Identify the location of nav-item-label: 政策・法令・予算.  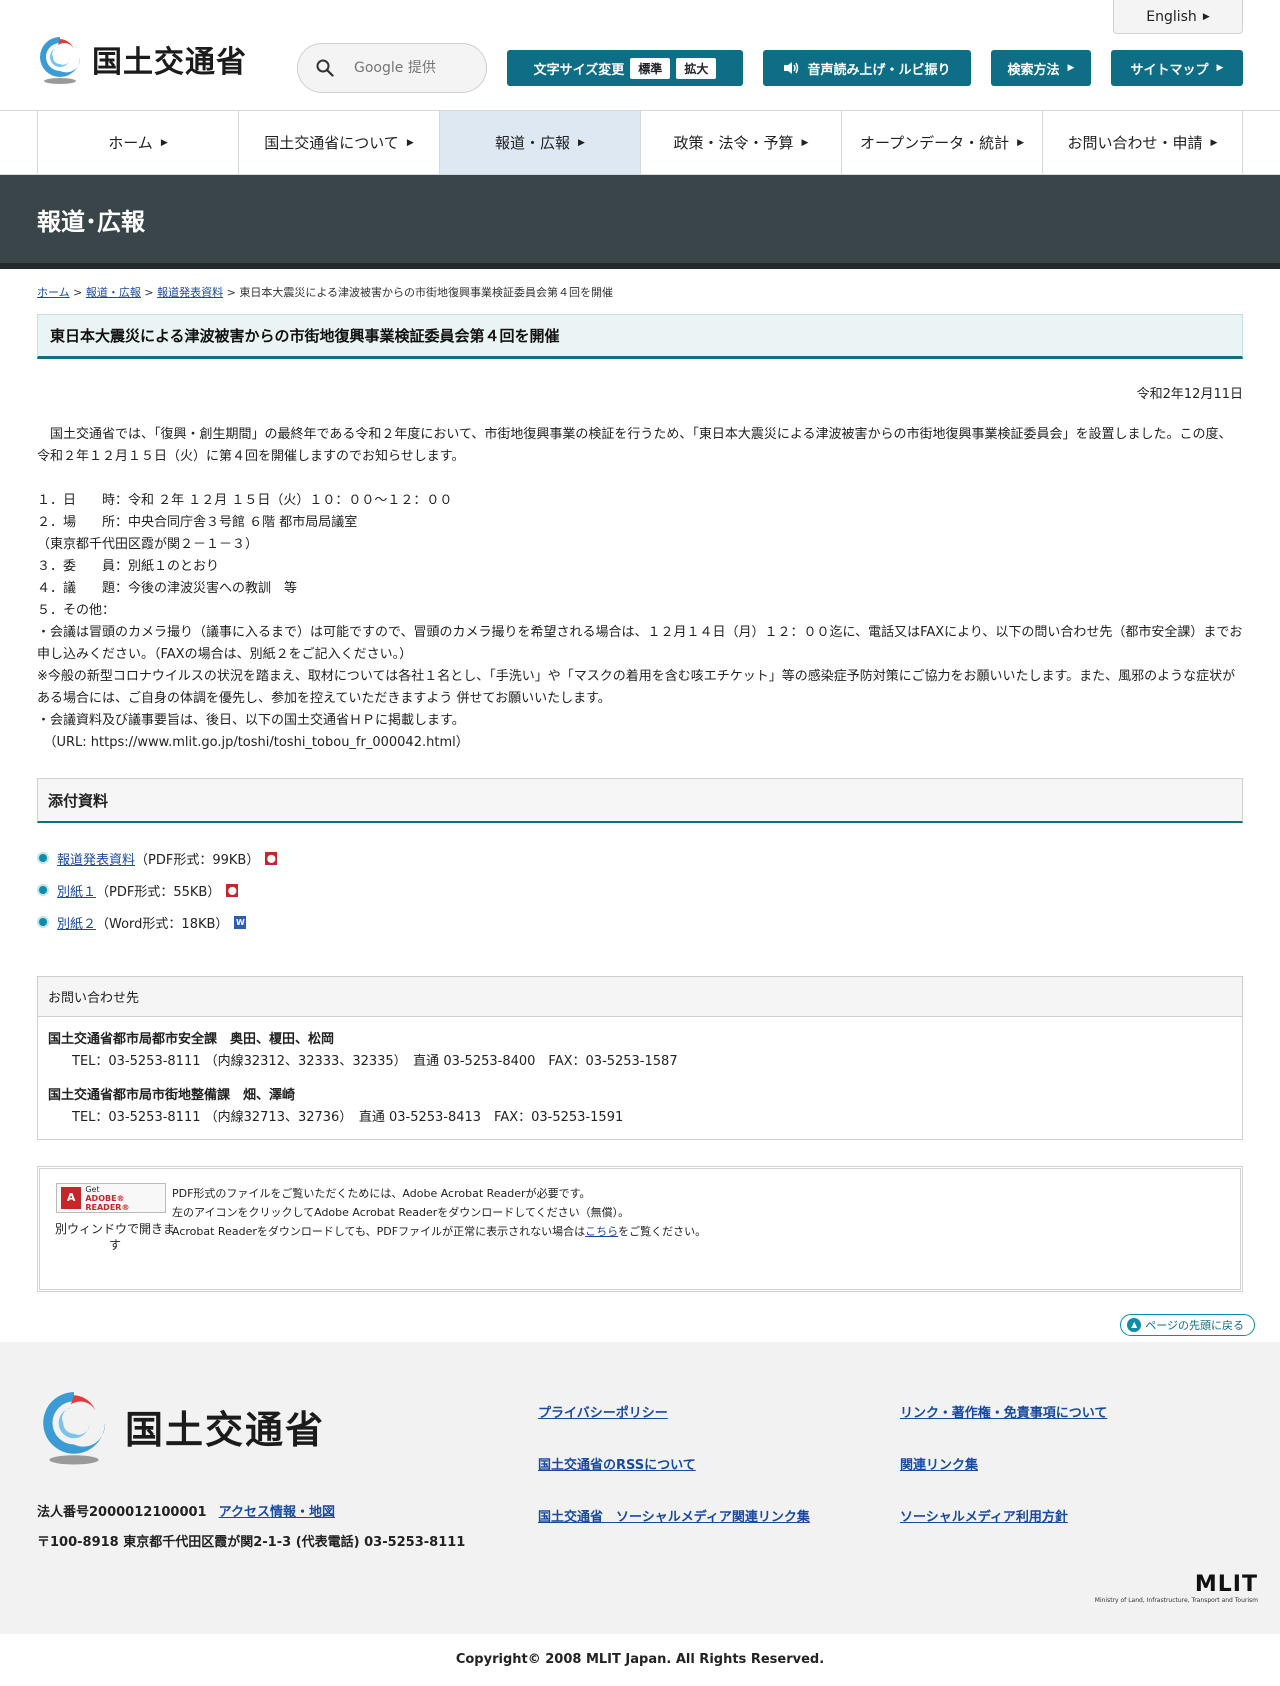
(733, 143).